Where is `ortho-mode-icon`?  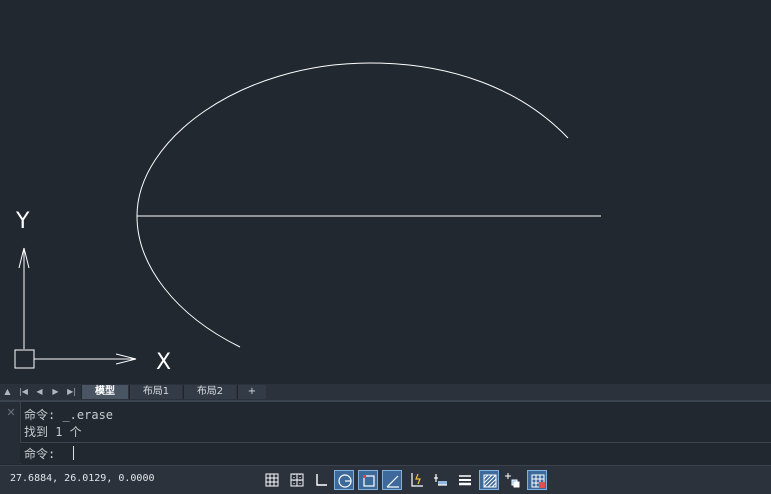
ortho-mode-icon is located at coordinates (321, 480).